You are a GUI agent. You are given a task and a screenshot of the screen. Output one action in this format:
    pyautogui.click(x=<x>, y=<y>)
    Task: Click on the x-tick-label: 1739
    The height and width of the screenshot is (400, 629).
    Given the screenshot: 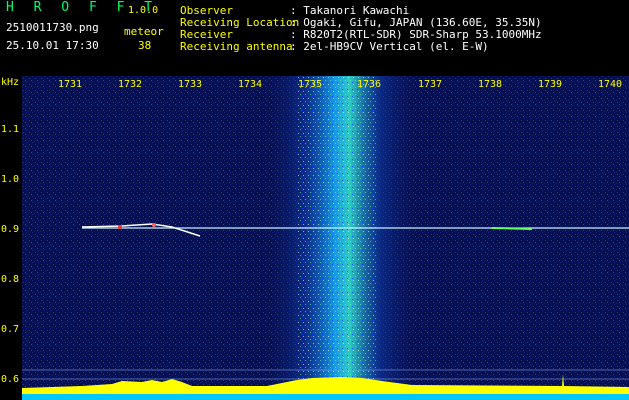 What is the action you would take?
    pyautogui.click(x=550, y=84)
    